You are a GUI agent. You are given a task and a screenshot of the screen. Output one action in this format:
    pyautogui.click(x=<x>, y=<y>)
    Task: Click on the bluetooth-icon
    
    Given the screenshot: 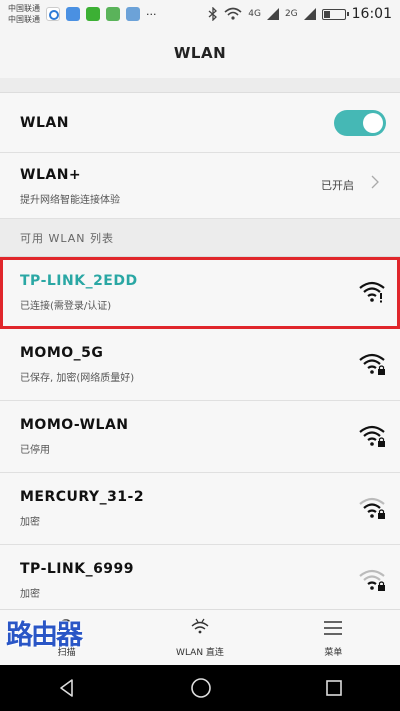 What is the action you would take?
    pyautogui.click(x=213, y=14)
    